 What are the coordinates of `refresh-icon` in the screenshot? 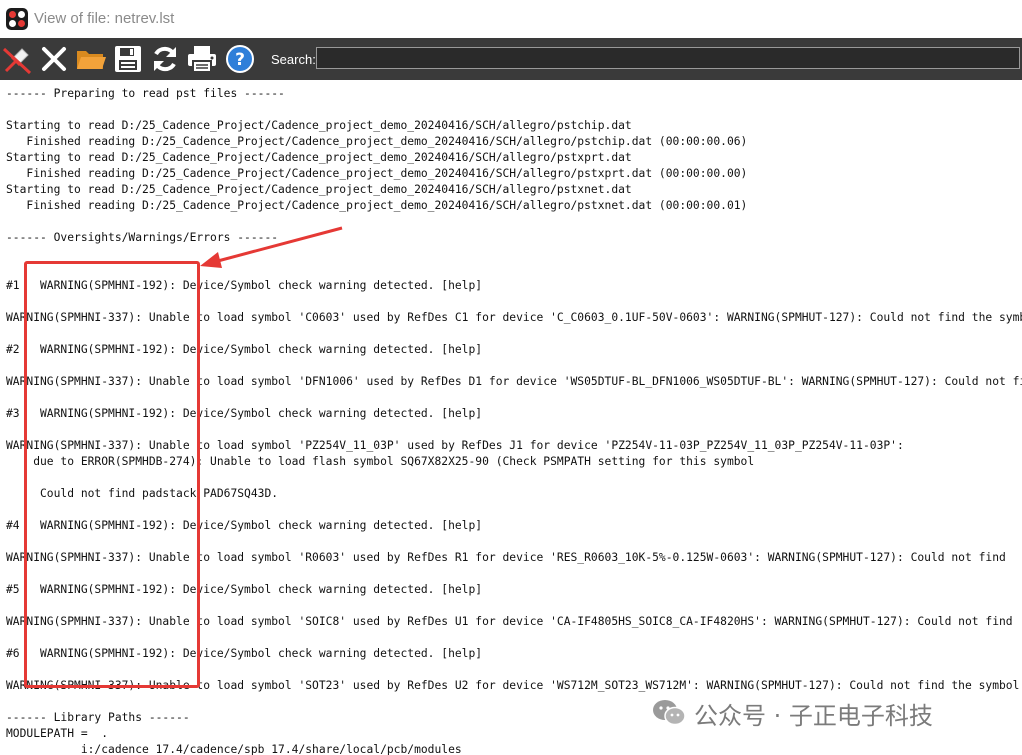 It's located at (165, 59).